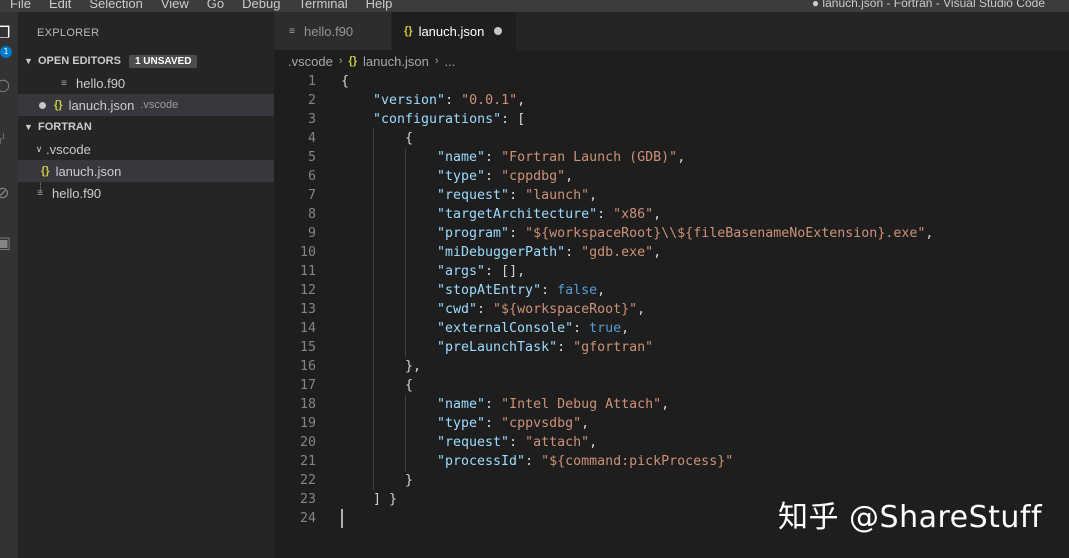  I want to click on watermark: 知乎 @ShareStuff, so click(910, 517).